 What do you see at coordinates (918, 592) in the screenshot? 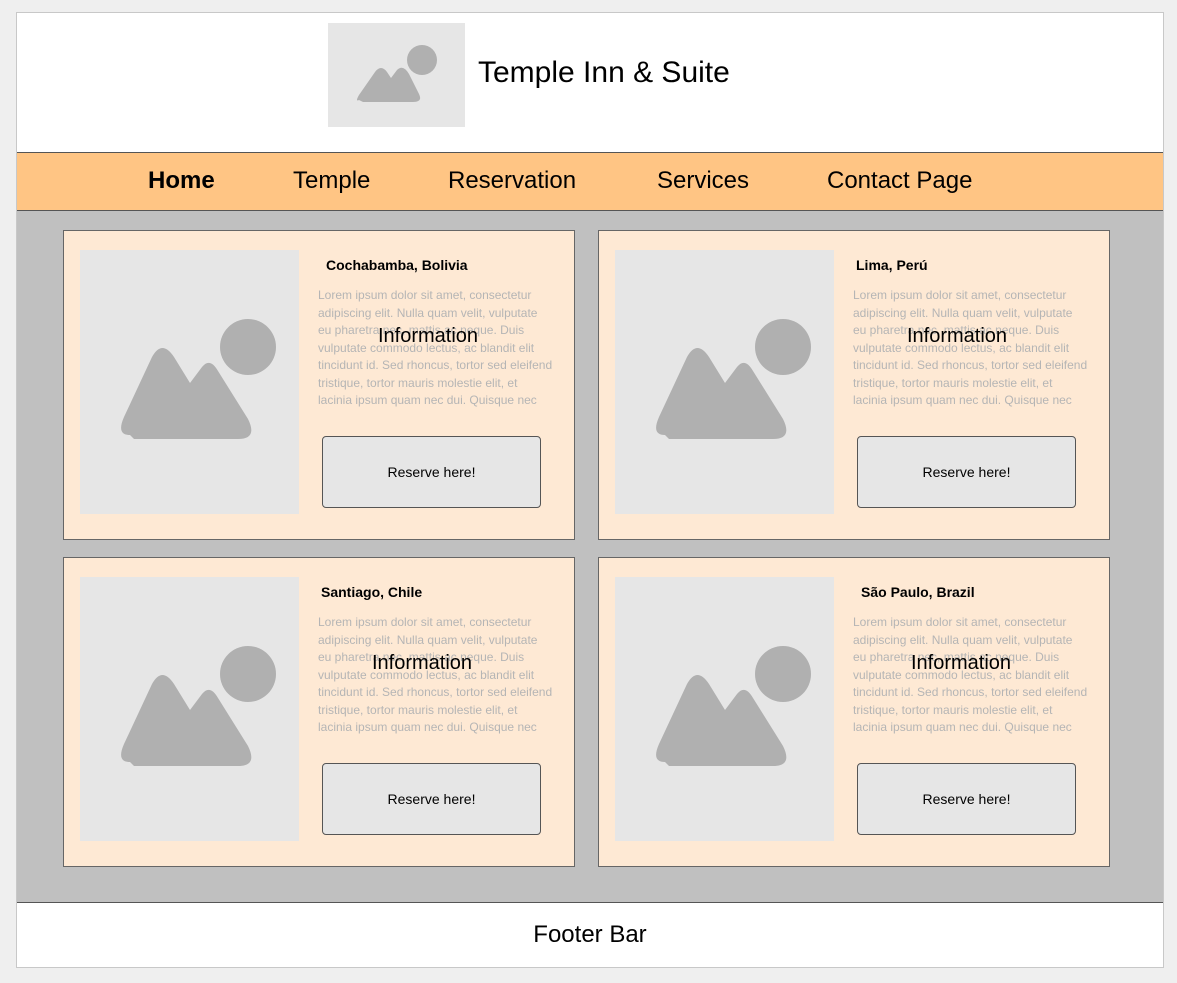
I see `card-title: São Paulo, Brazil` at bounding box center [918, 592].